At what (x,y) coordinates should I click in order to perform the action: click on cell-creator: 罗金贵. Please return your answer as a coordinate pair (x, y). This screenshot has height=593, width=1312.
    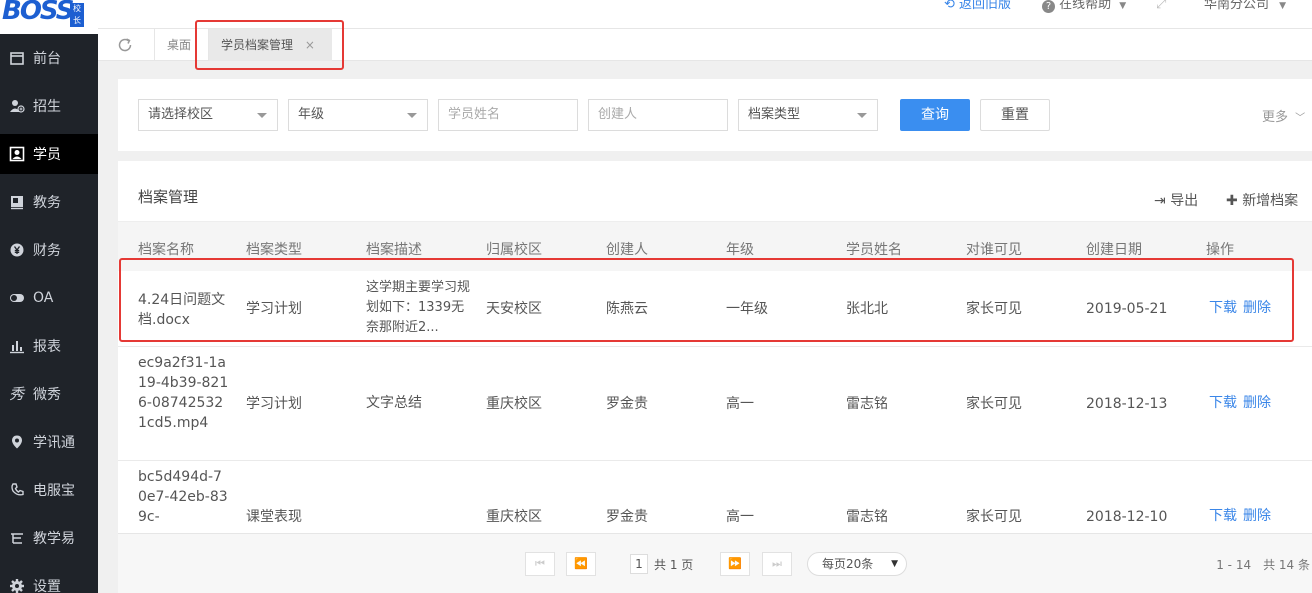
    Looking at the image, I should click on (627, 517).